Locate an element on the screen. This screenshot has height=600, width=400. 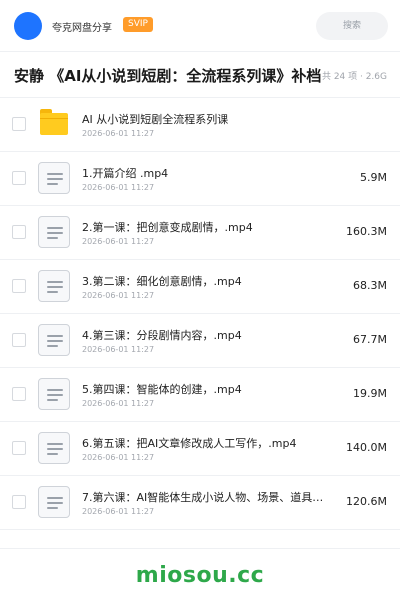
file-size: 140.0M is located at coordinates (366, 447).